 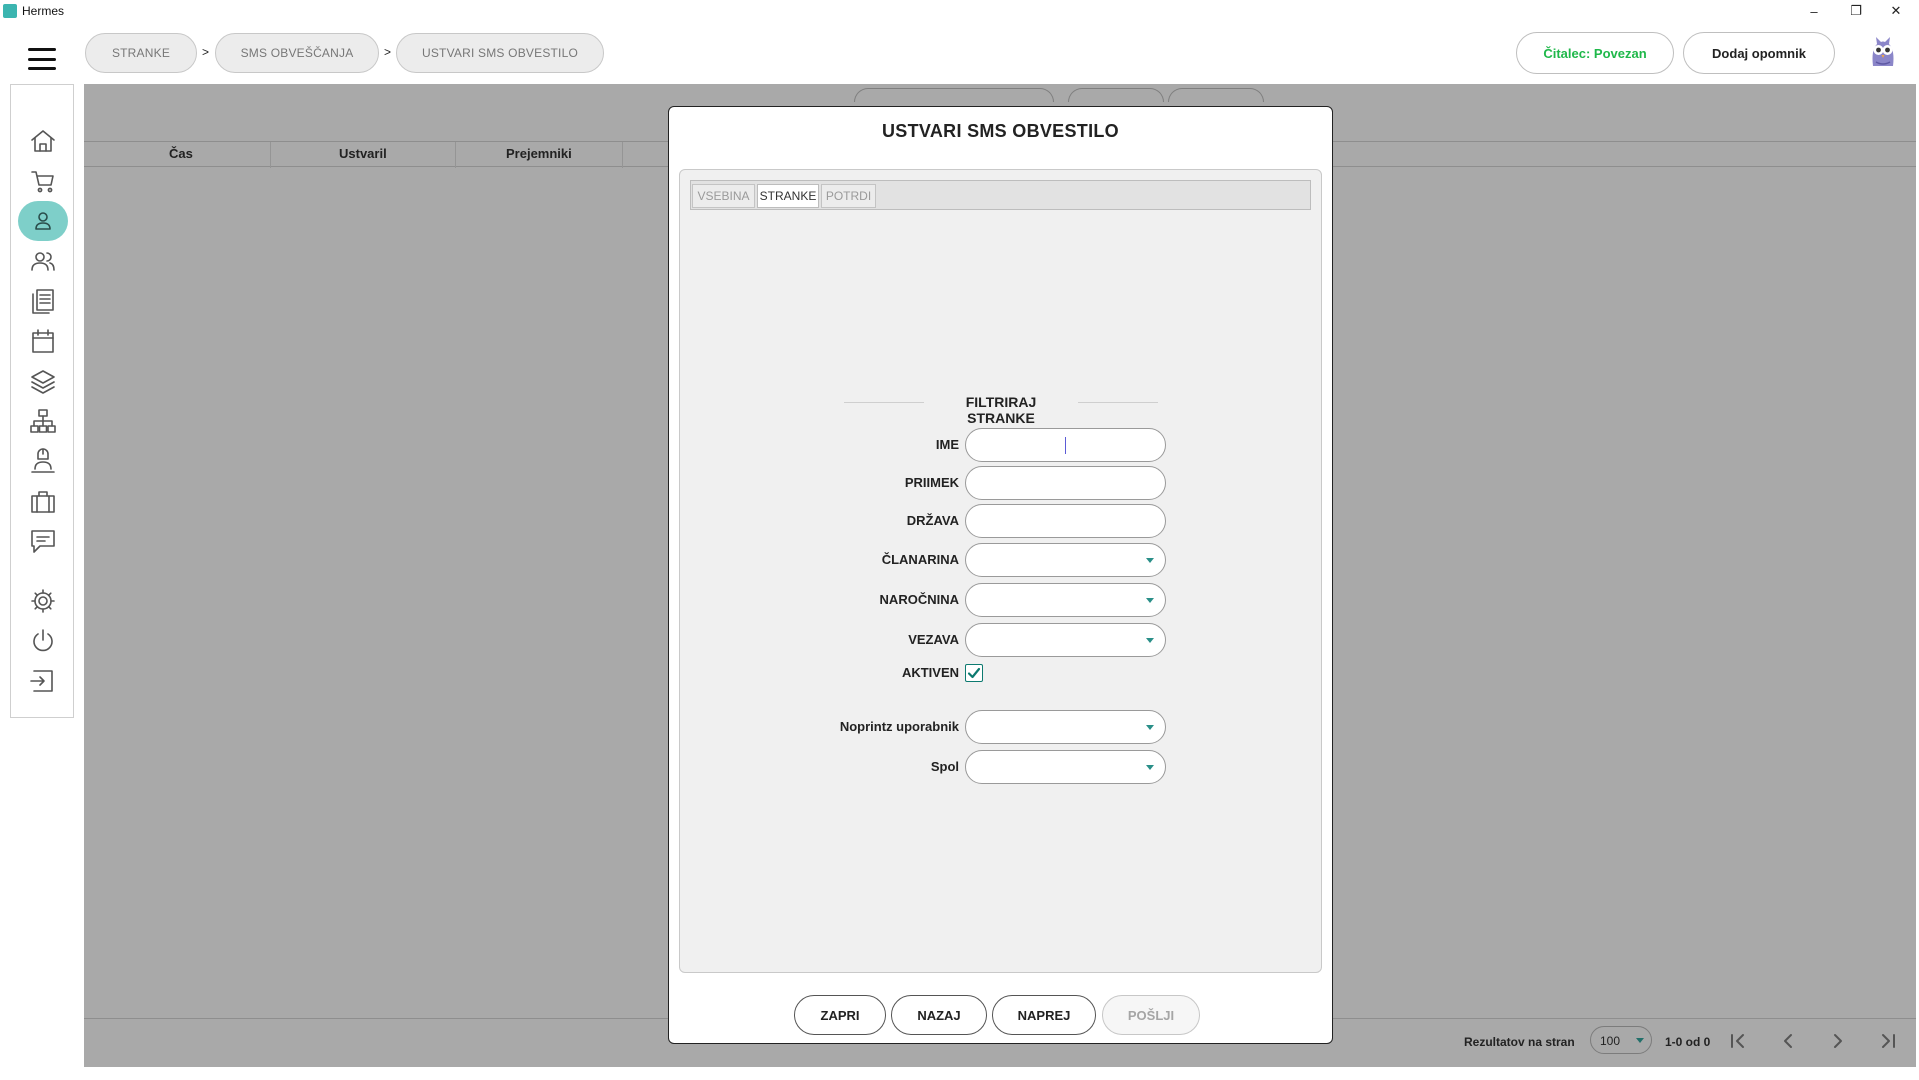 What do you see at coordinates (959, 11) in the screenshot?
I see `window-titlebar: Hermes – ❐ ✕` at bounding box center [959, 11].